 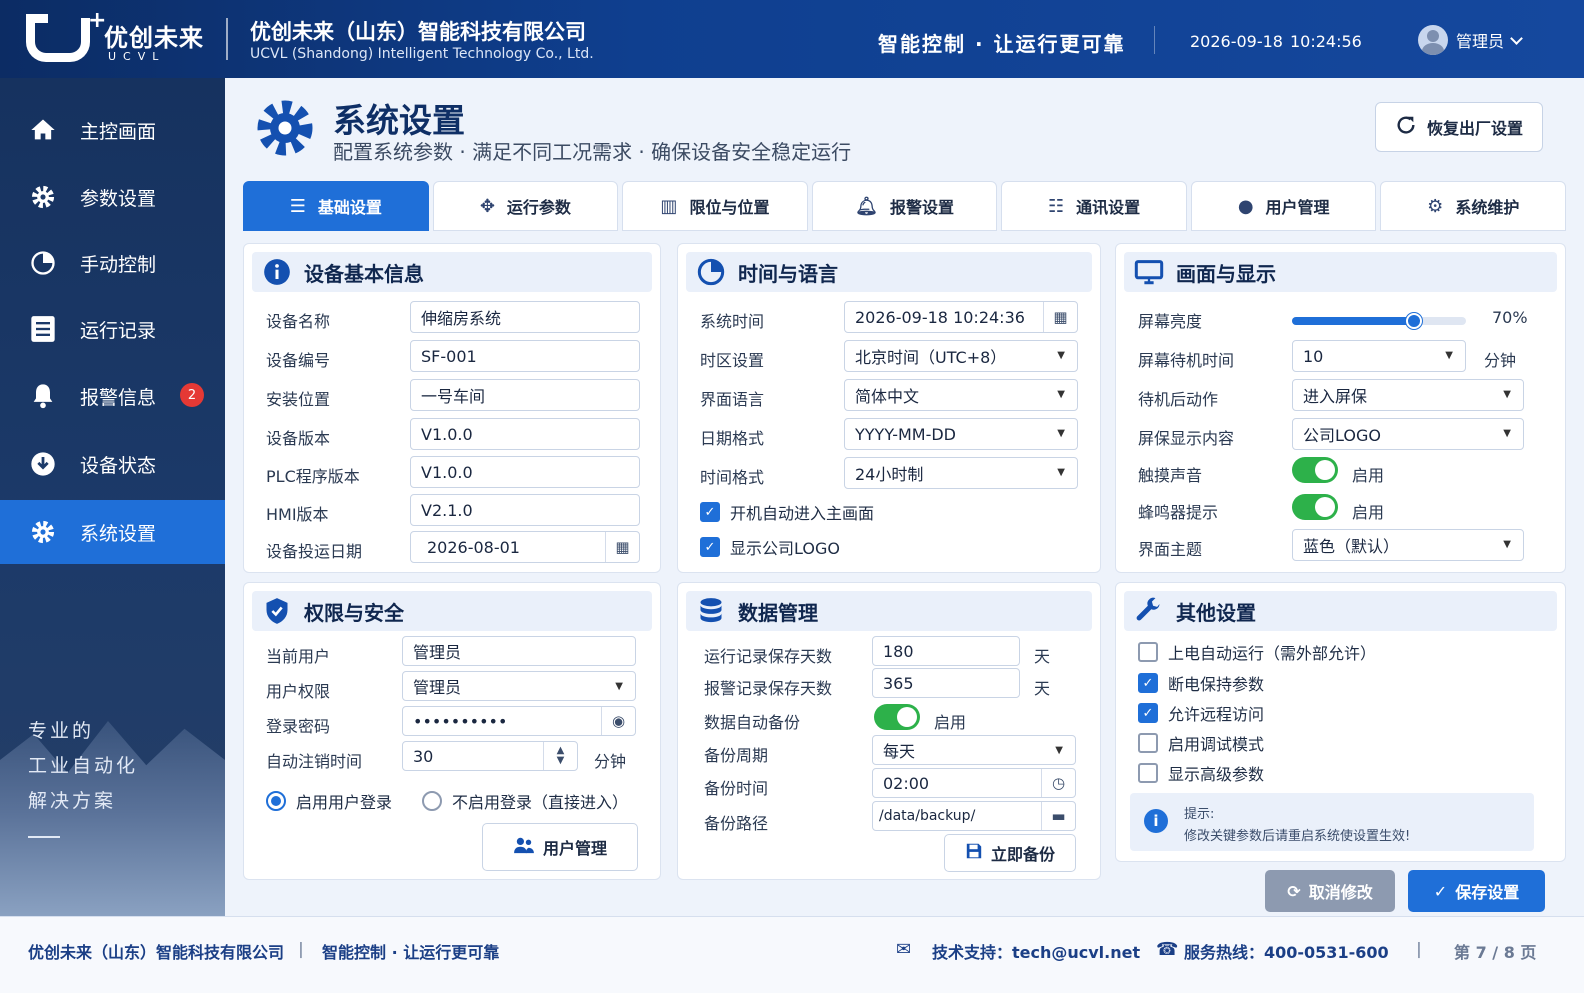 I want to click on tab-label: 限位与位置, so click(x=729, y=207).